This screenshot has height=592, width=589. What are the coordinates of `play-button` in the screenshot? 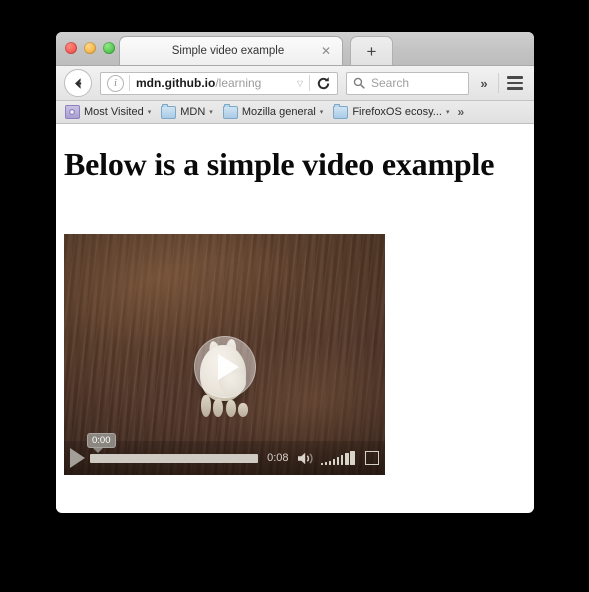 It's located at (77, 458).